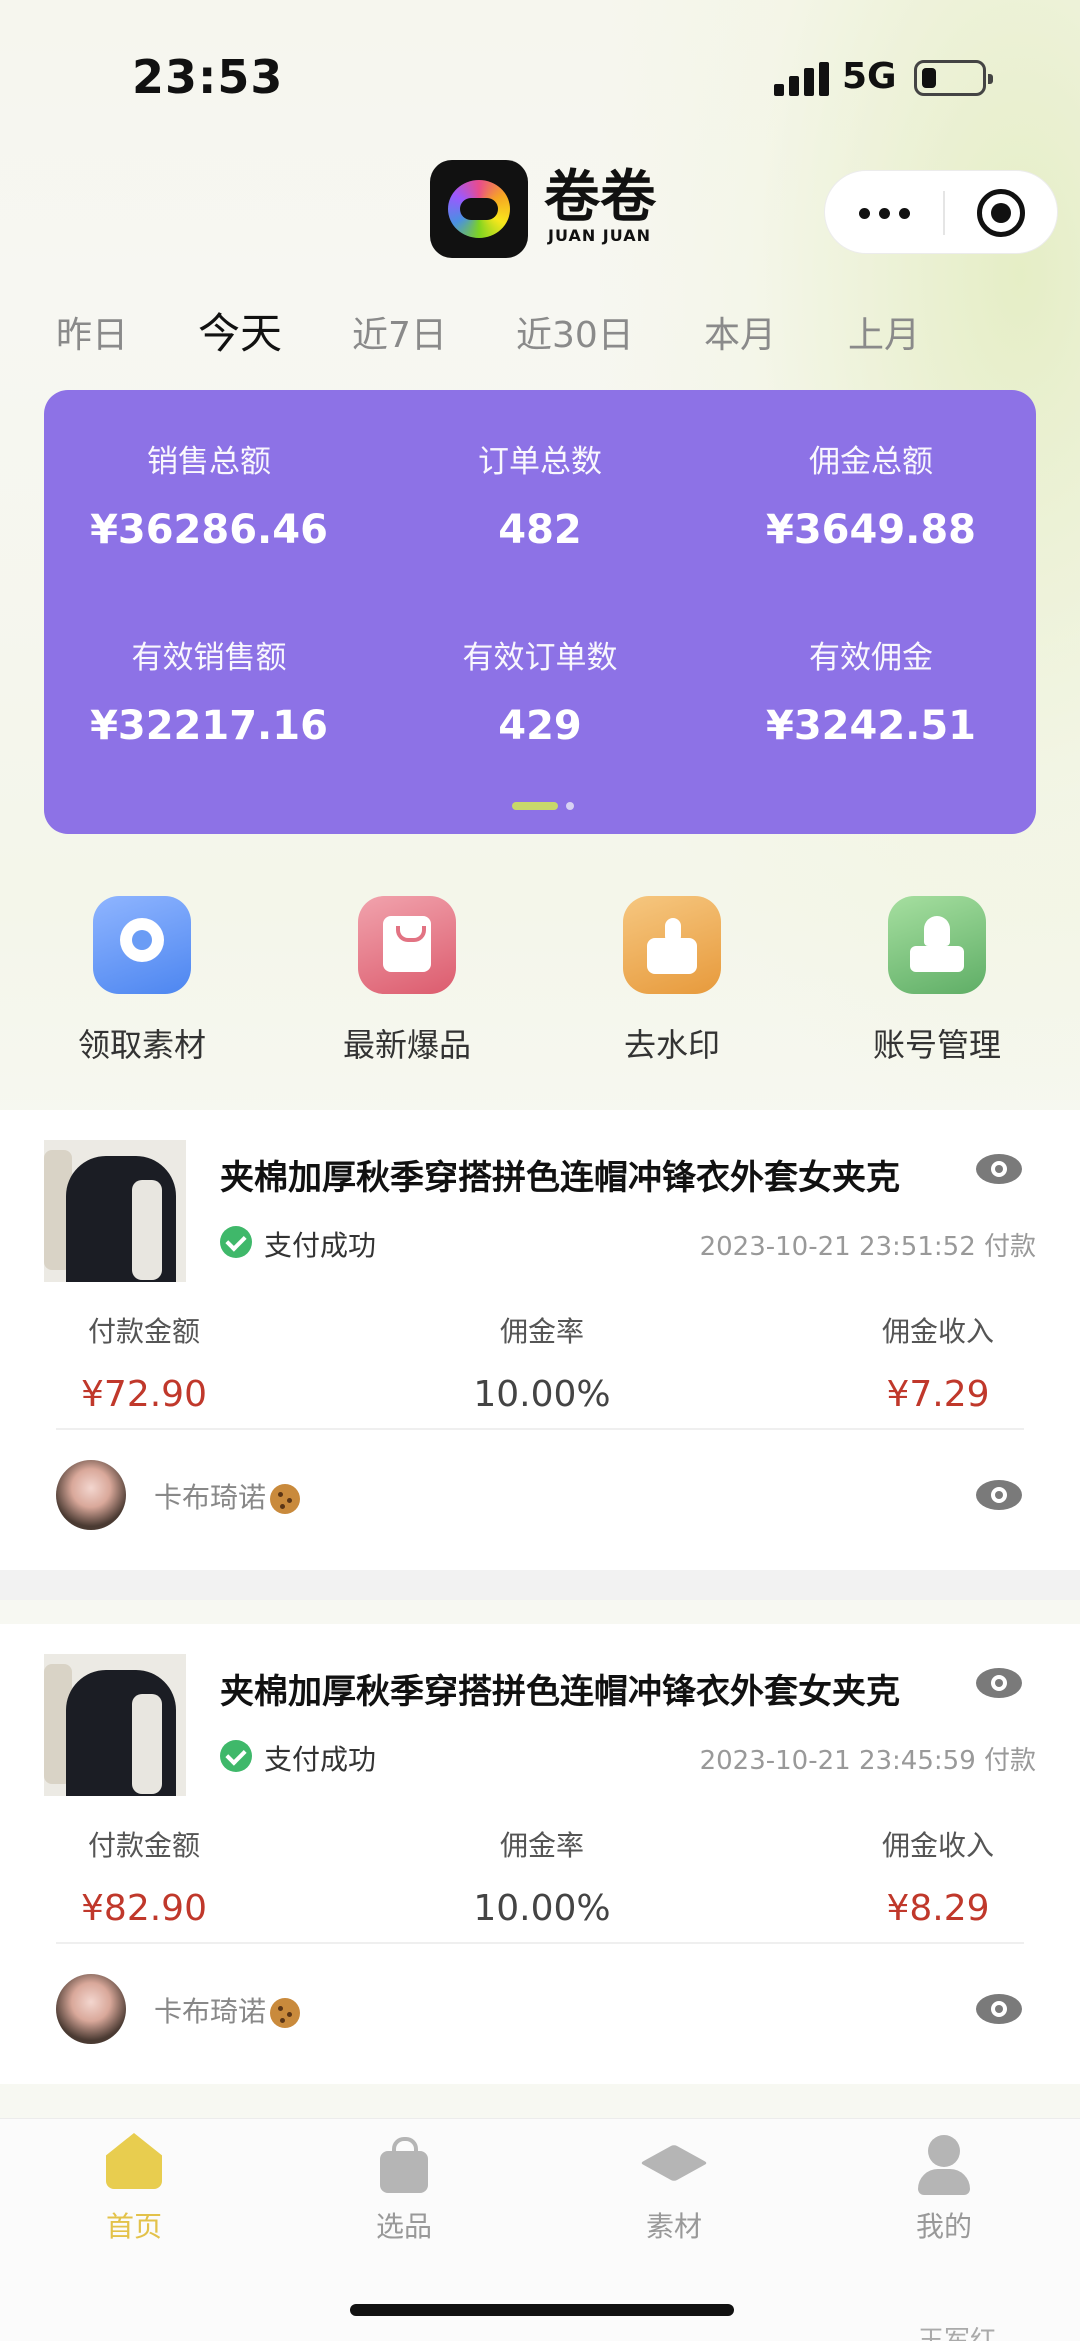 Image resolution: width=1080 pixels, height=2341 pixels. Describe the element at coordinates (575, 332) in the screenshot. I see `tab-last-30-days: 近30日` at that location.